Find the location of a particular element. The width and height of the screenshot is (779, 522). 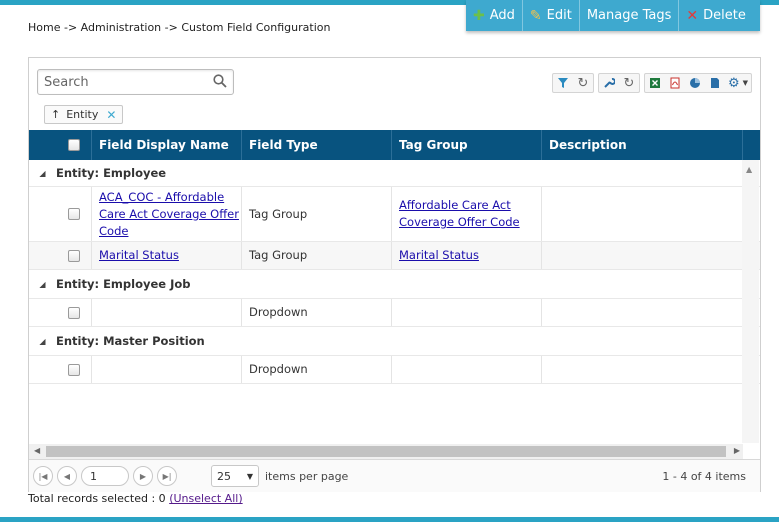

plus-icon: ✚ is located at coordinates (479, 15).